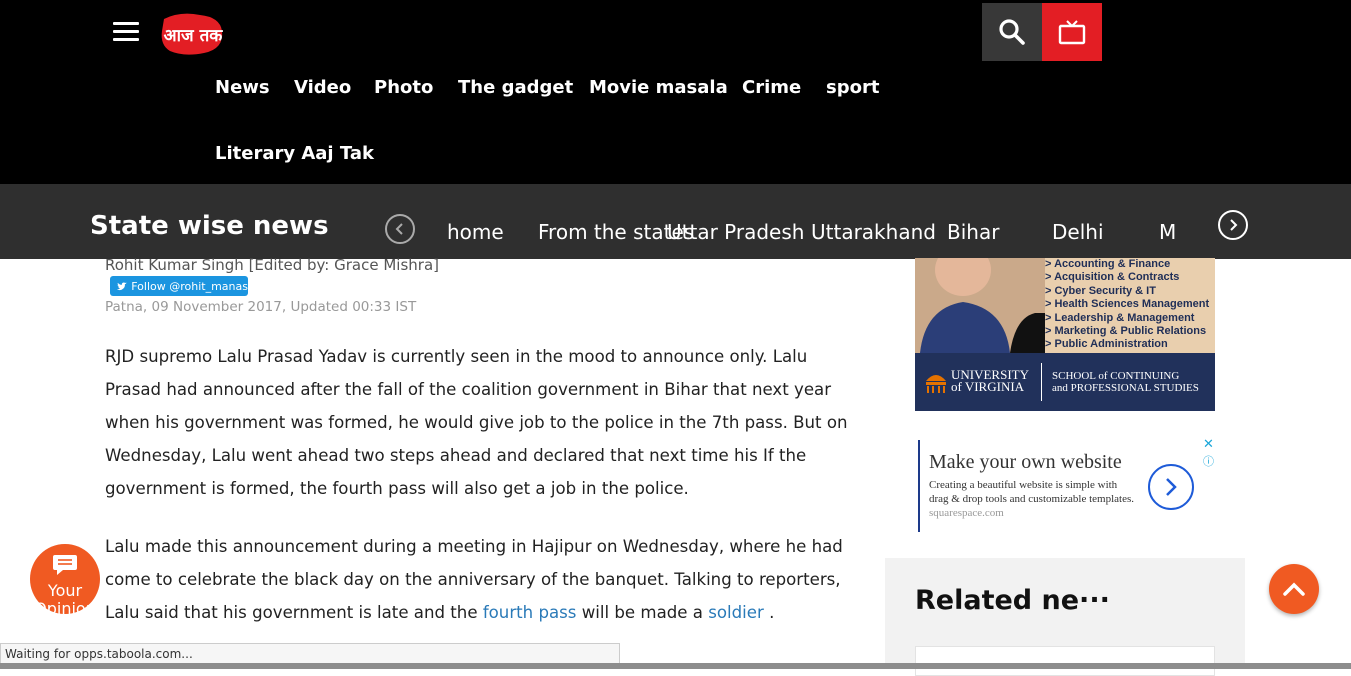 This screenshot has width=1351, height=676. What do you see at coordinates (852, 87) in the screenshot?
I see `nav-item-sport: sport` at bounding box center [852, 87].